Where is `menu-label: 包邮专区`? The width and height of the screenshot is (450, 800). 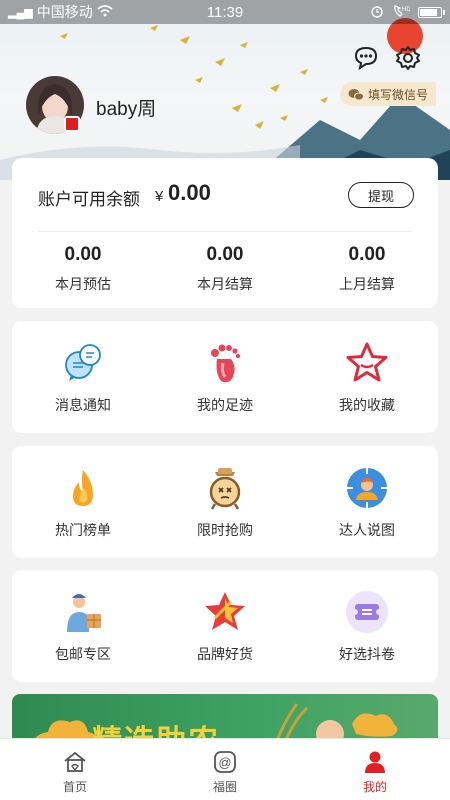 menu-label: 包邮专区 is located at coordinates (83, 654).